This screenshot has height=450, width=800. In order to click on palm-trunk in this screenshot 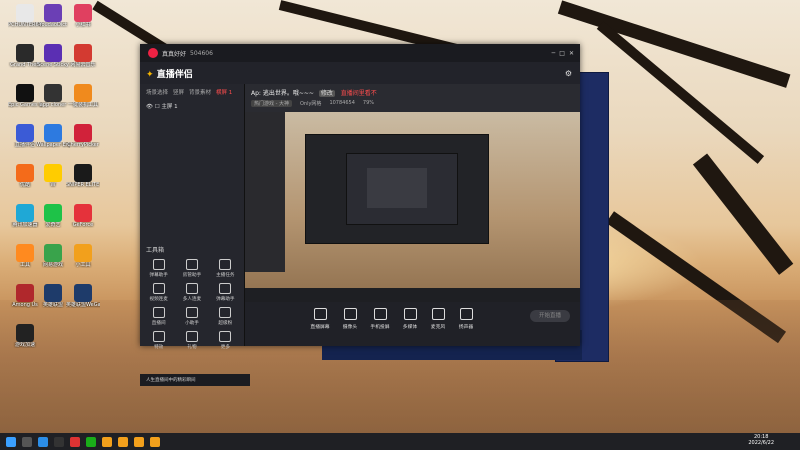, I will do `click(743, 214)`.